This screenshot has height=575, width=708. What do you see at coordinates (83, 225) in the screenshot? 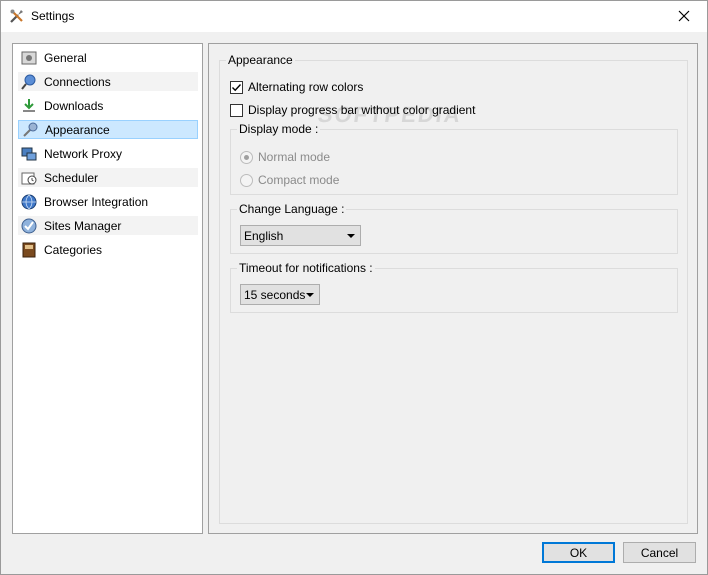
I see `sidebar-item-label: Sites Manager` at bounding box center [83, 225].